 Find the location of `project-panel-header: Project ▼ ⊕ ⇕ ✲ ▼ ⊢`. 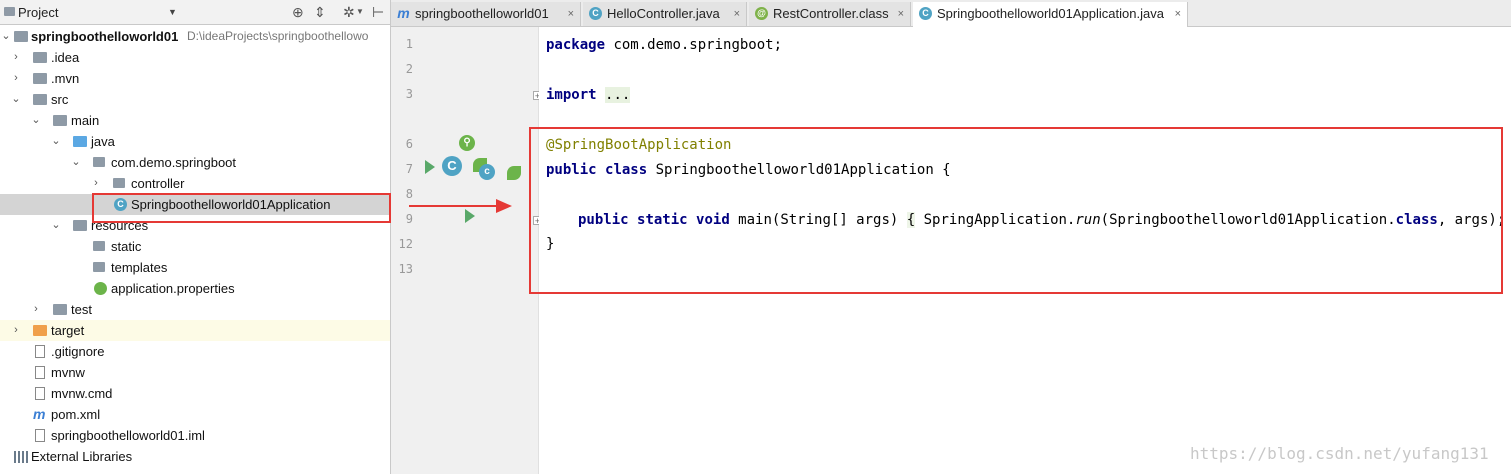

project-panel-header: Project ▼ ⊕ ⇕ ✲ ▼ ⊢ is located at coordinates (195, 12).